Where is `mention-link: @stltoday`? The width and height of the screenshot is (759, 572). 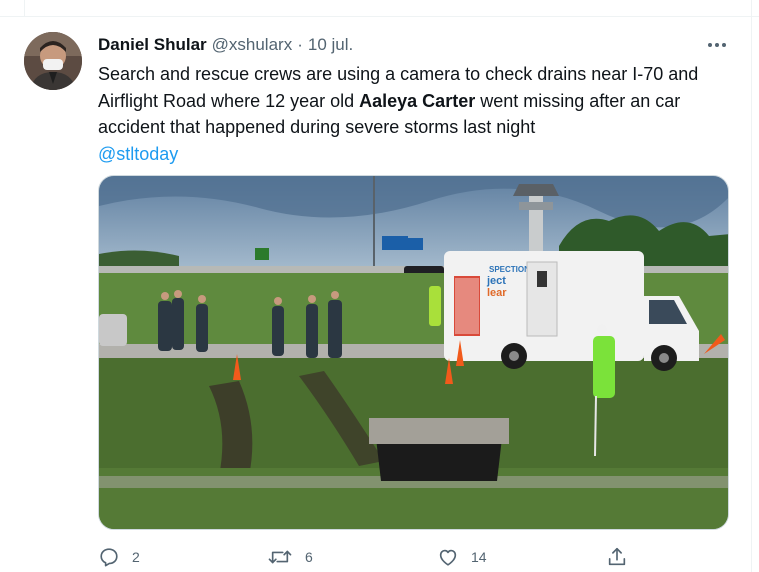
mention-link: @stltoday is located at coordinates (138, 154).